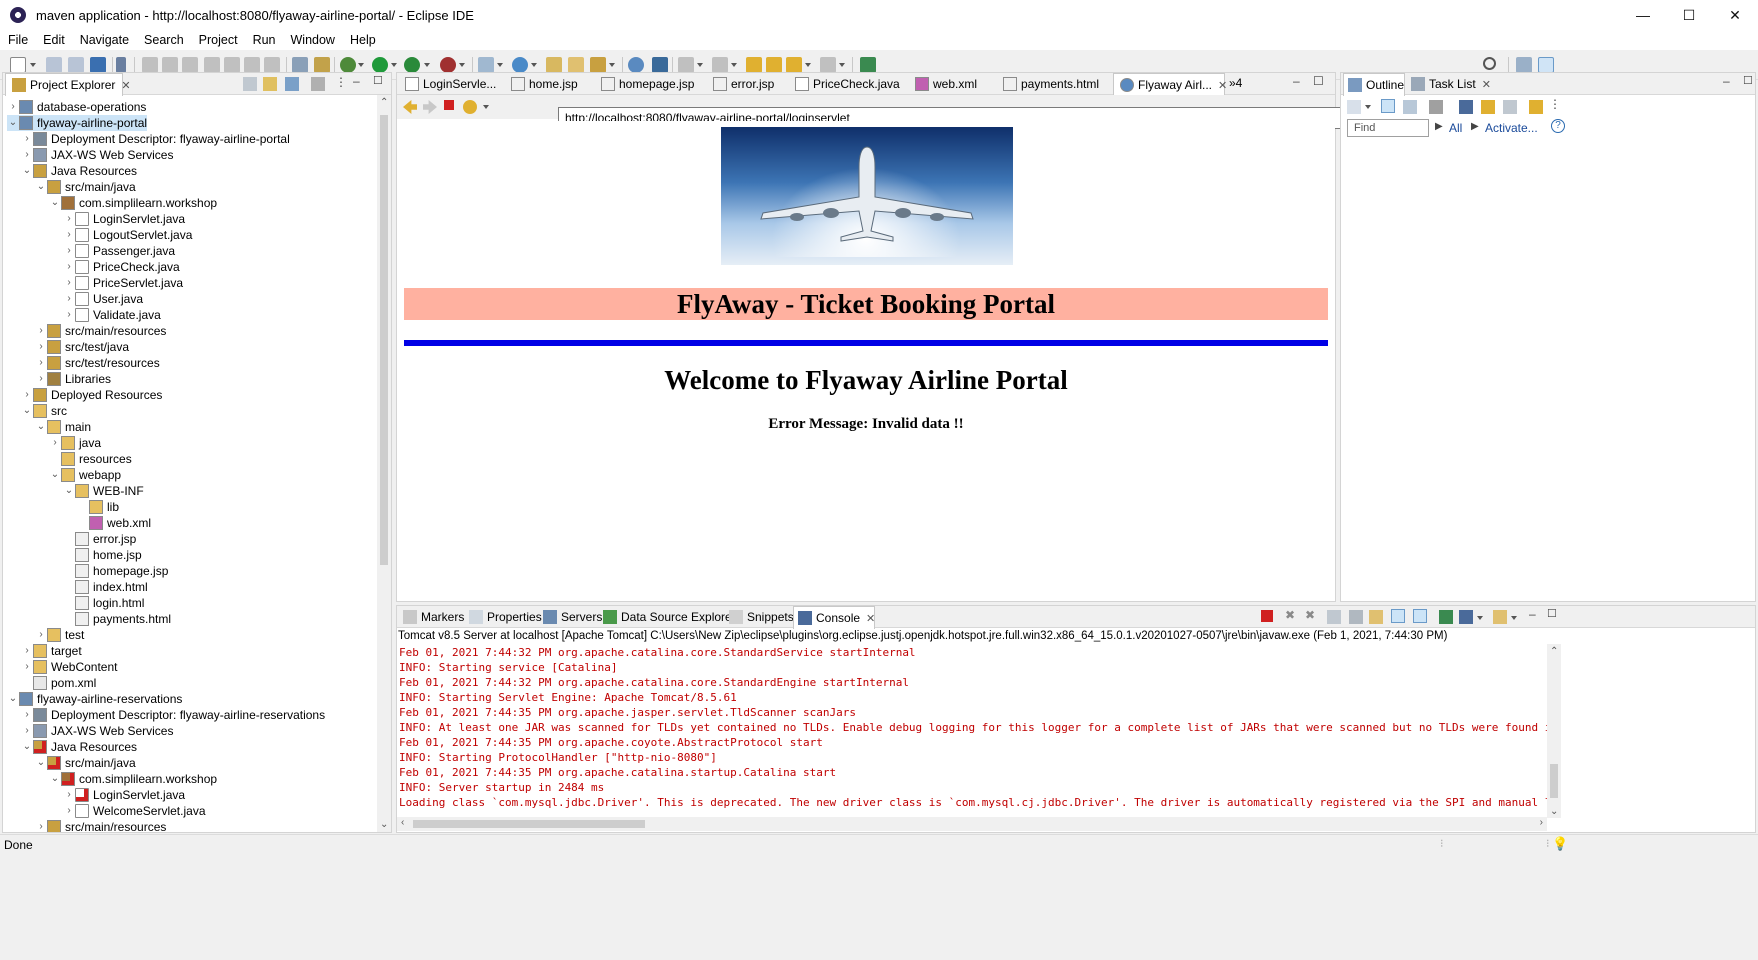 This screenshot has width=1758, height=960. I want to click on tree-item: login.html, so click(103, 603).